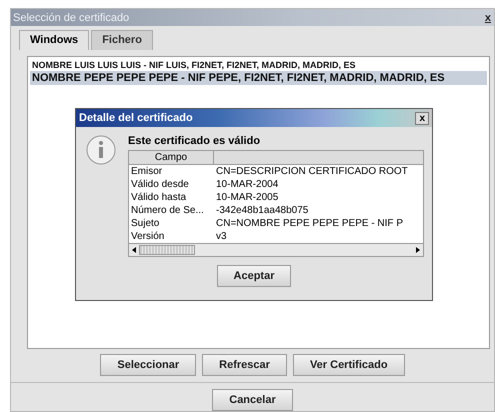  I want to click on cancel-button: Cancelar, so click(252, 400).